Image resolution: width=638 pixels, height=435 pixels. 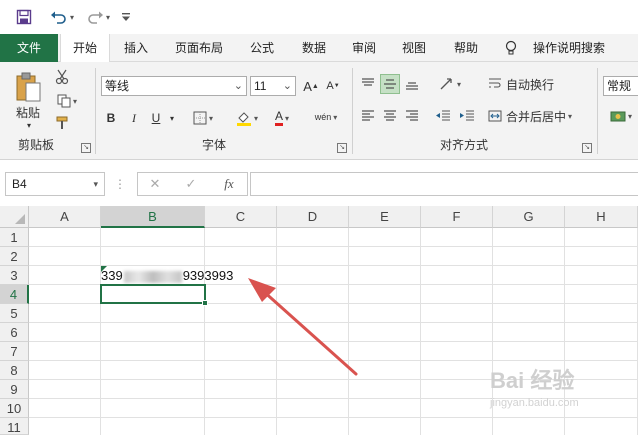 What do you see at coordinates (262, 48) in the screenshot?
I see `tab-formulas: 公式` at bounding box center [262, 48].